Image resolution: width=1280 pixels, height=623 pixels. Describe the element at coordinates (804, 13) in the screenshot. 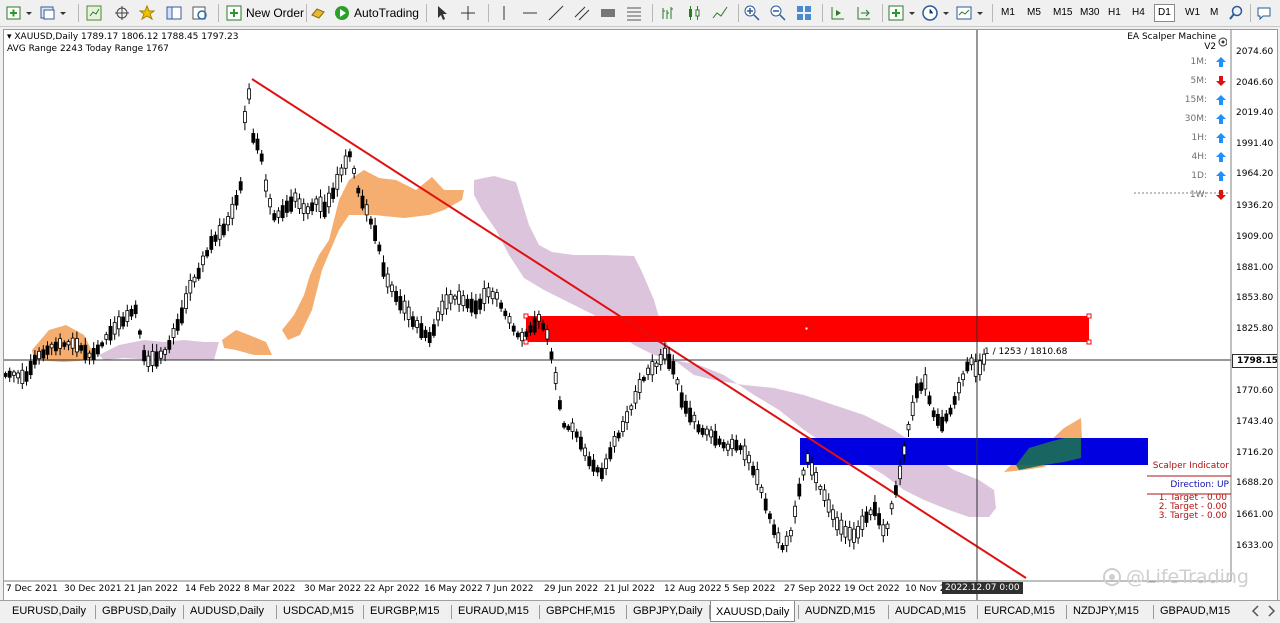

I see `tile-windows-button` at that location.